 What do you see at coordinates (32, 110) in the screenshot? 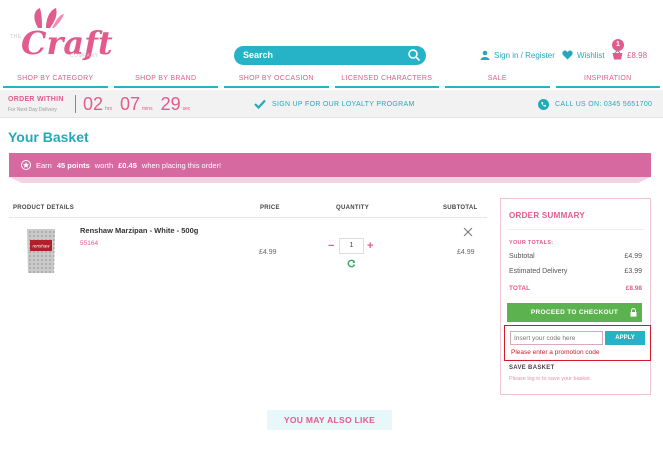
I see `order-within-sub: For Next Day Delivery` at bounding box center [32, 110].